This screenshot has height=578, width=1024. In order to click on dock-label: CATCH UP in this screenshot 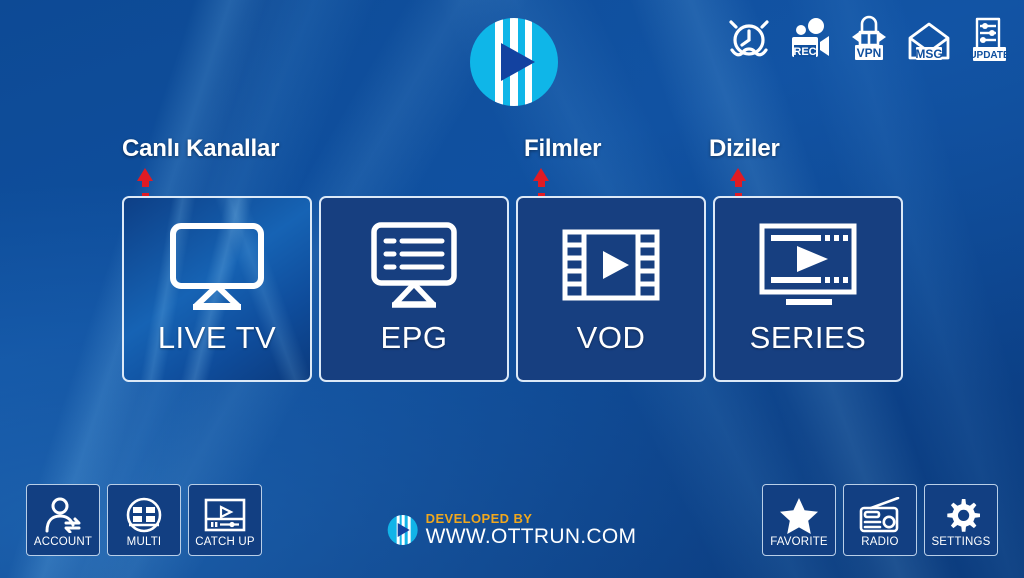, I will do `click(225, 541)`.